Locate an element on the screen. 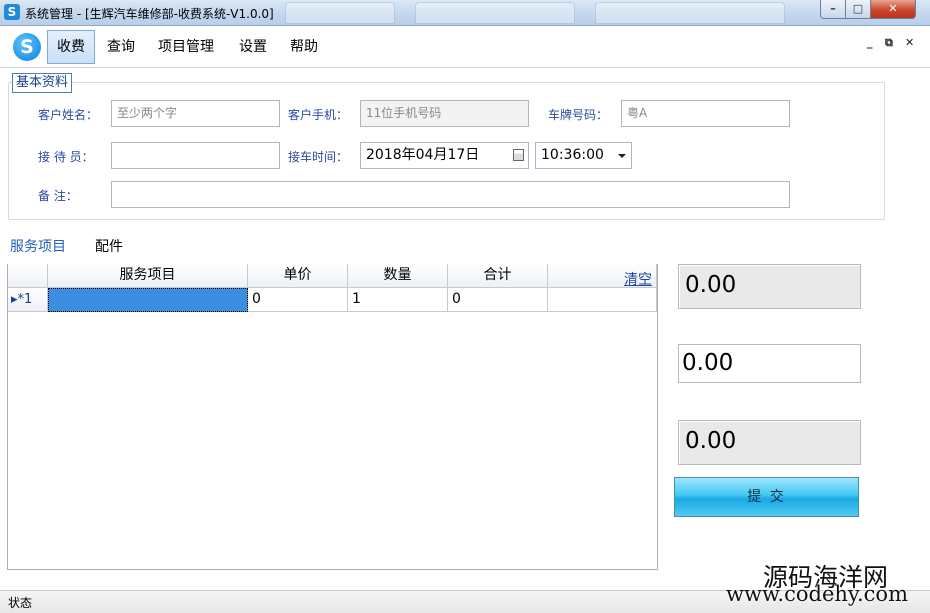 This screenshot has width=930, height=613. window-title: 系统管理 - [生辉汽车维修部-收费系统-V1.0.0] is located at coordinates (149, 14).